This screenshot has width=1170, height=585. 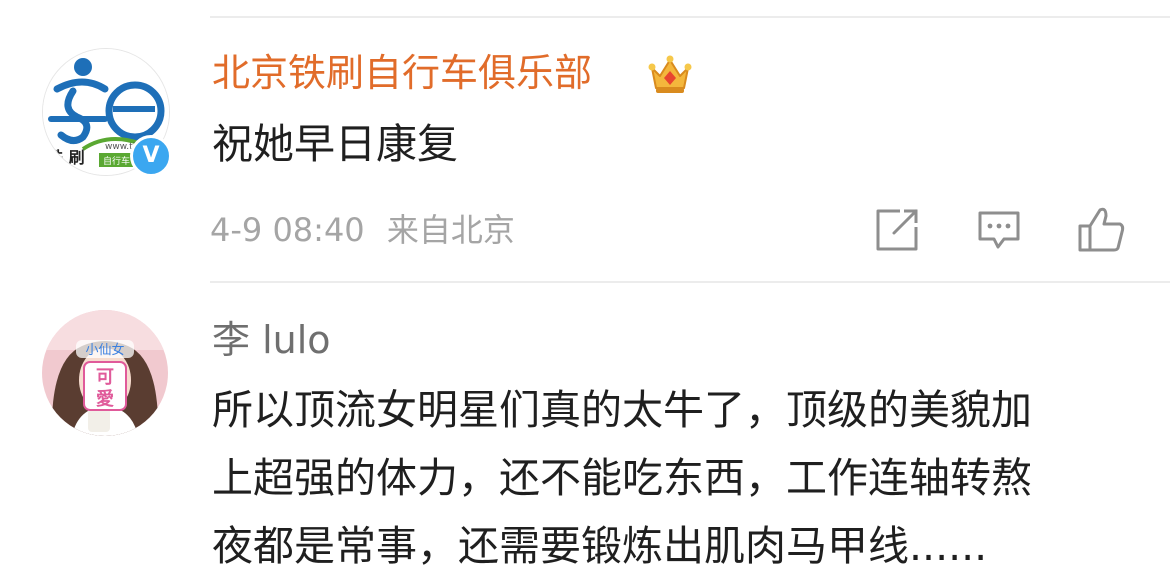 I want to click on location: 来自北京, so click(x=450, y=230).